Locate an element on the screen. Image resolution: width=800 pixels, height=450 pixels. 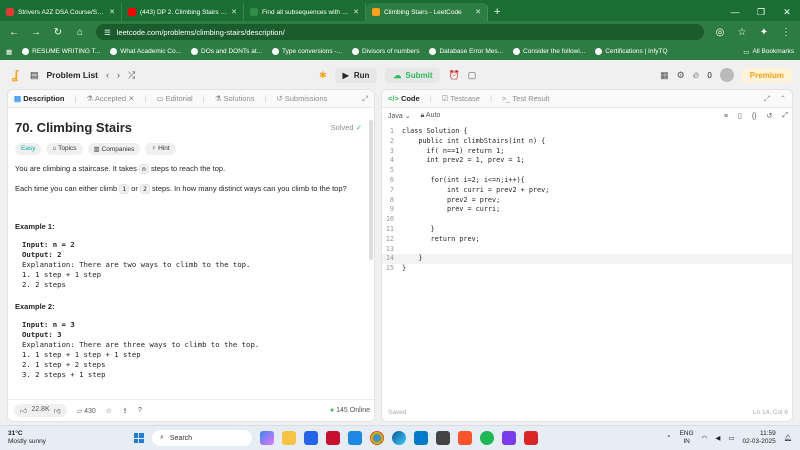
edge-icon is located at coordinates (398, 438).